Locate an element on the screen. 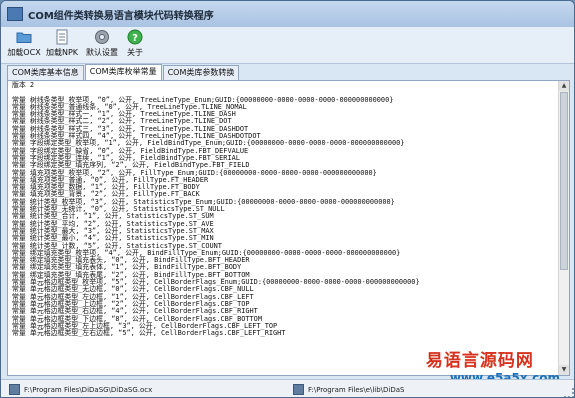 The width and height of the screenshot is (575, 398). folder-icon is located at coordinates (24, 37).